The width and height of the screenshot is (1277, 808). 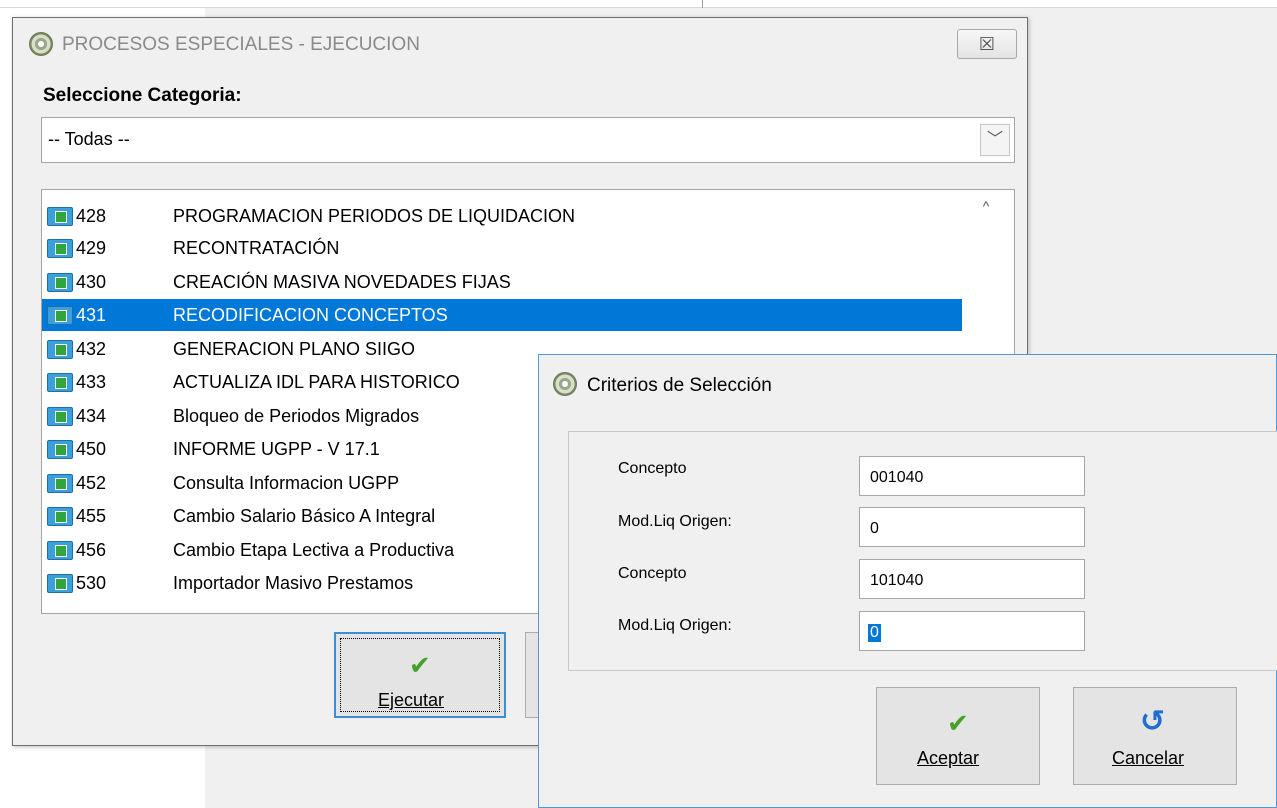 What do you see at coordinates (91, 516) in the screenshot?
I see `list-item-code: 455` at bounding box center [91, 516].